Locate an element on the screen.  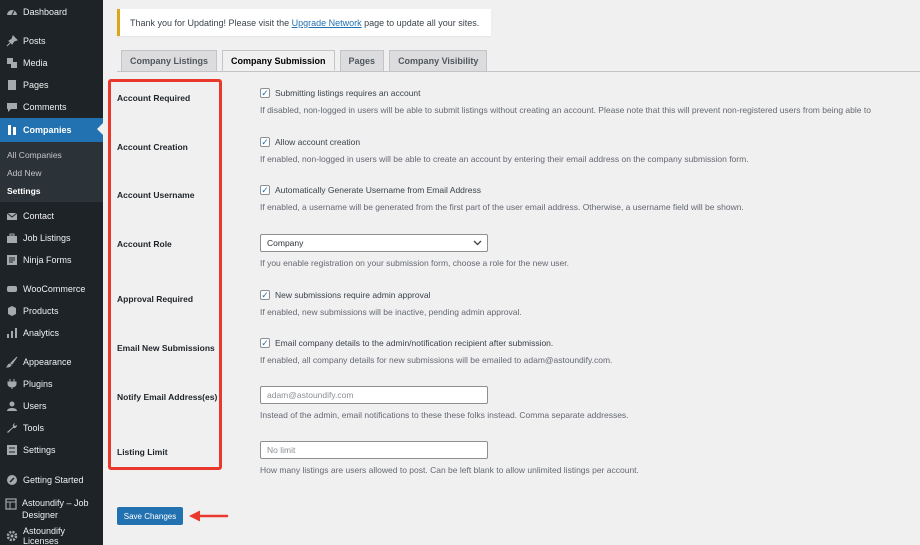
sidebar-label: Plugins is located at coordinates (38, 384).